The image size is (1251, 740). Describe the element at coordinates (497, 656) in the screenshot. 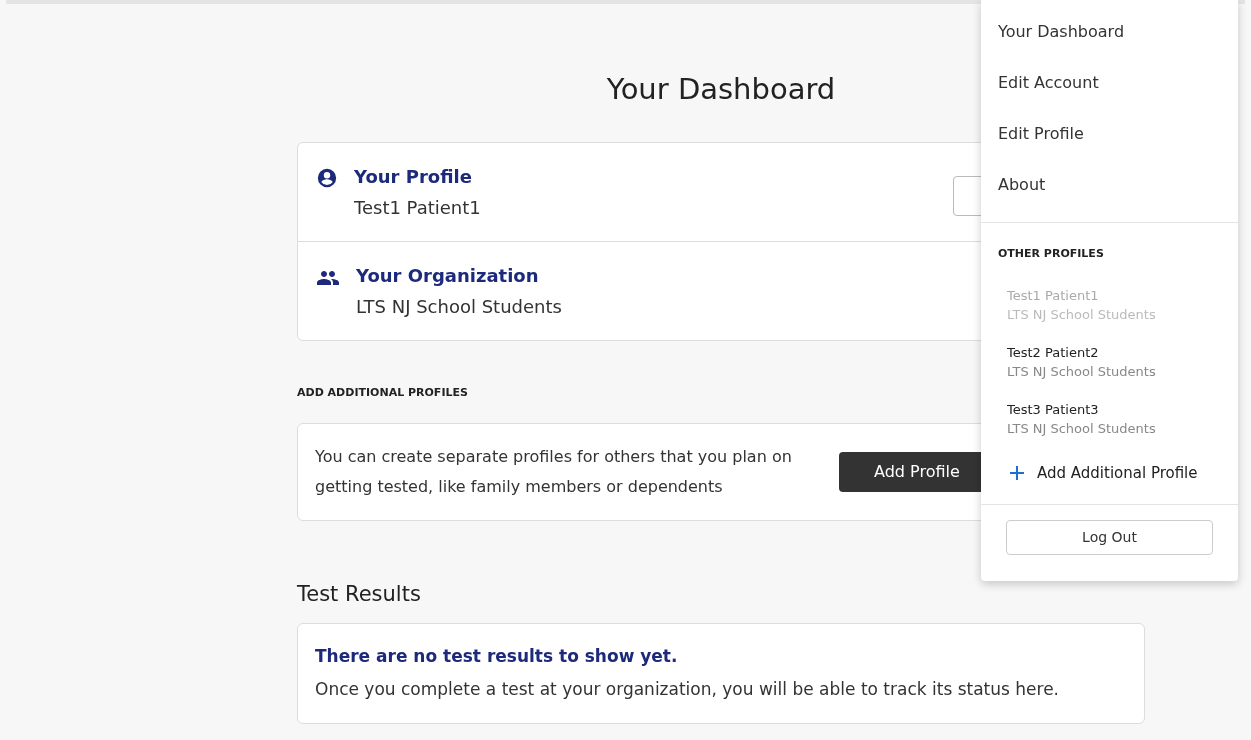

I see `empty-results-title: There are no test results to show yet.` at that location.